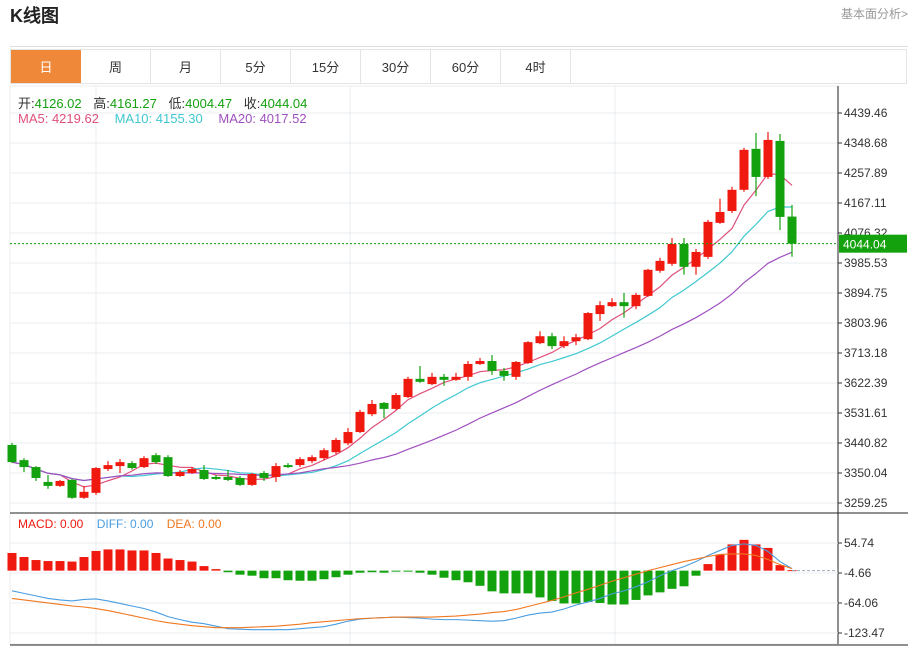 The width and height of the screenshot is (912, 647). What do you see at coordinates (865, 245) in the screenshot?
I see `last-price-label: 4044.04` at bounding box center [865, 245].